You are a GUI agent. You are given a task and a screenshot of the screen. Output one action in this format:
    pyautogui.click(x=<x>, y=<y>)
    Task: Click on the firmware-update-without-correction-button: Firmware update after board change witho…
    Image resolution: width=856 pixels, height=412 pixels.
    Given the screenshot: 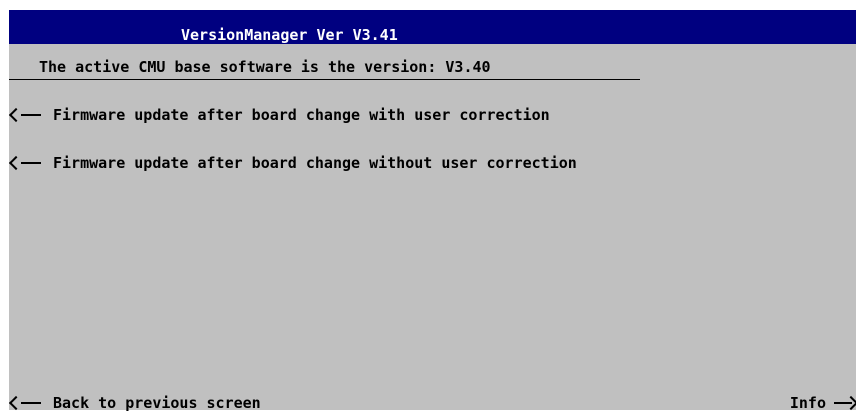 What is the action you would take?
    pyautogui.click(x=293, y=163)
    